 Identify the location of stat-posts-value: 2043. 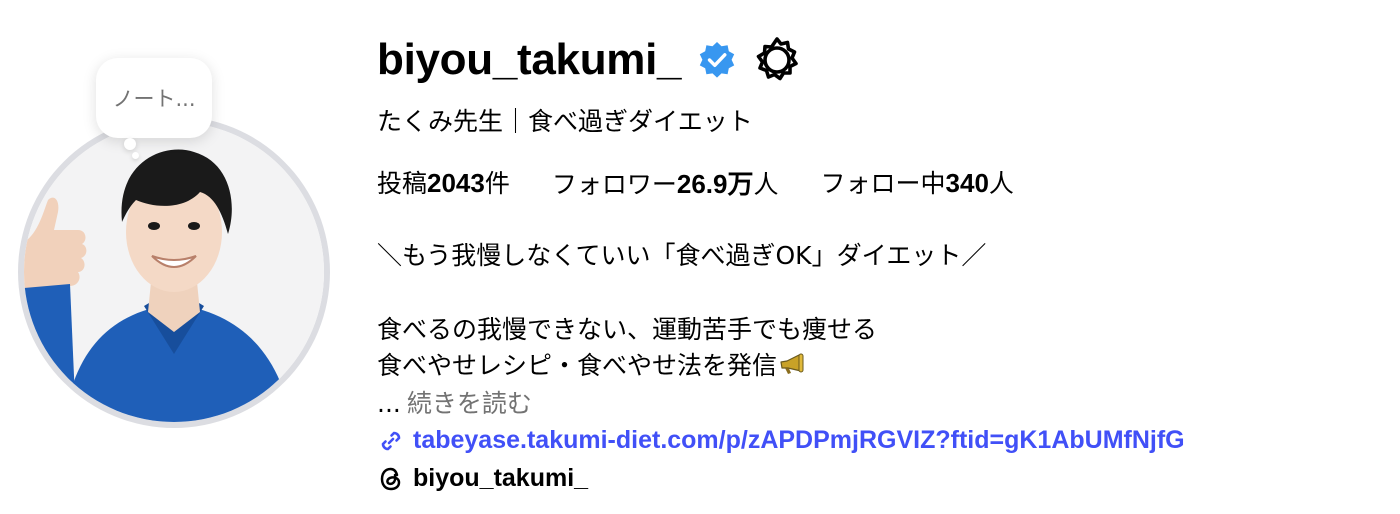
(456, 183).